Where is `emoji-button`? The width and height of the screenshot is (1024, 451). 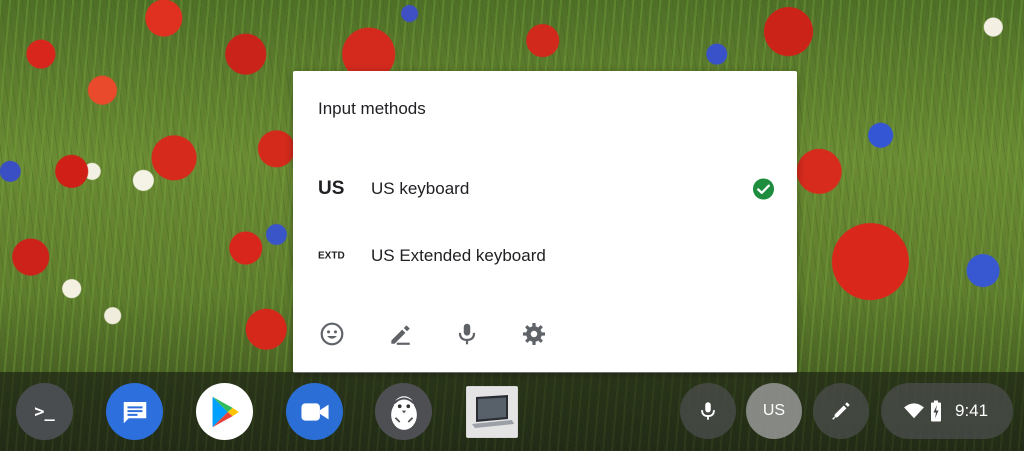 emoji-button is located at coordinates (332, 334).